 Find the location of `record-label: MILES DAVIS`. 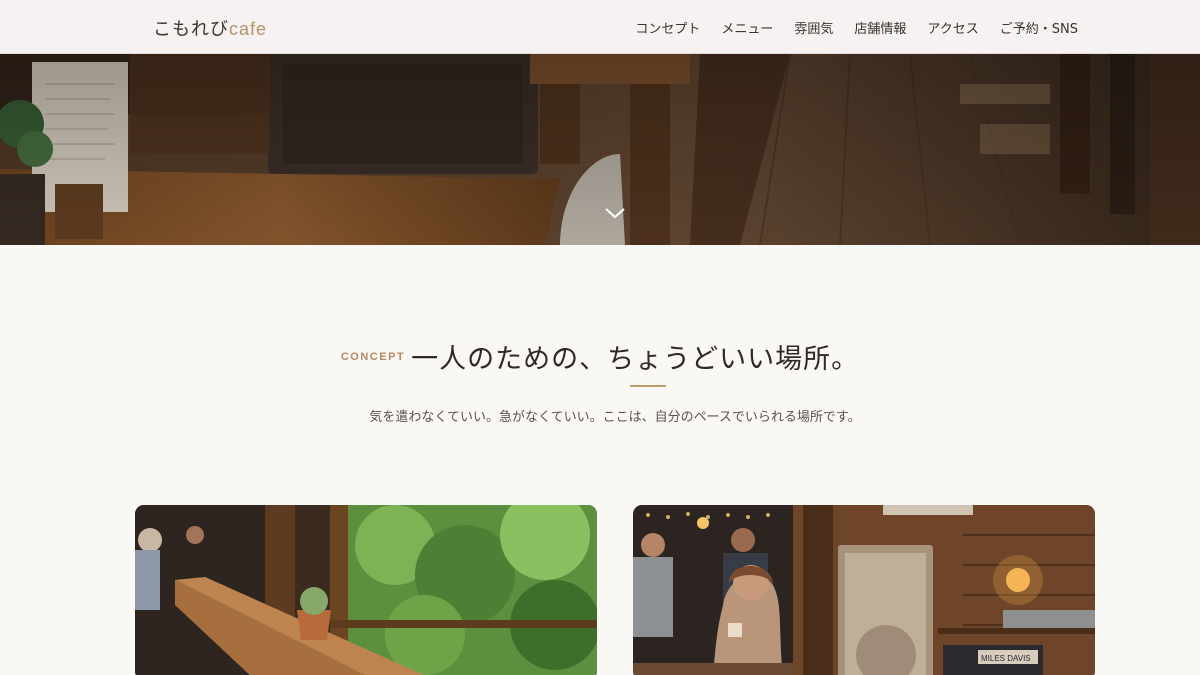

record-label: MILES DAVIS is located at coordinates (1006, 658).